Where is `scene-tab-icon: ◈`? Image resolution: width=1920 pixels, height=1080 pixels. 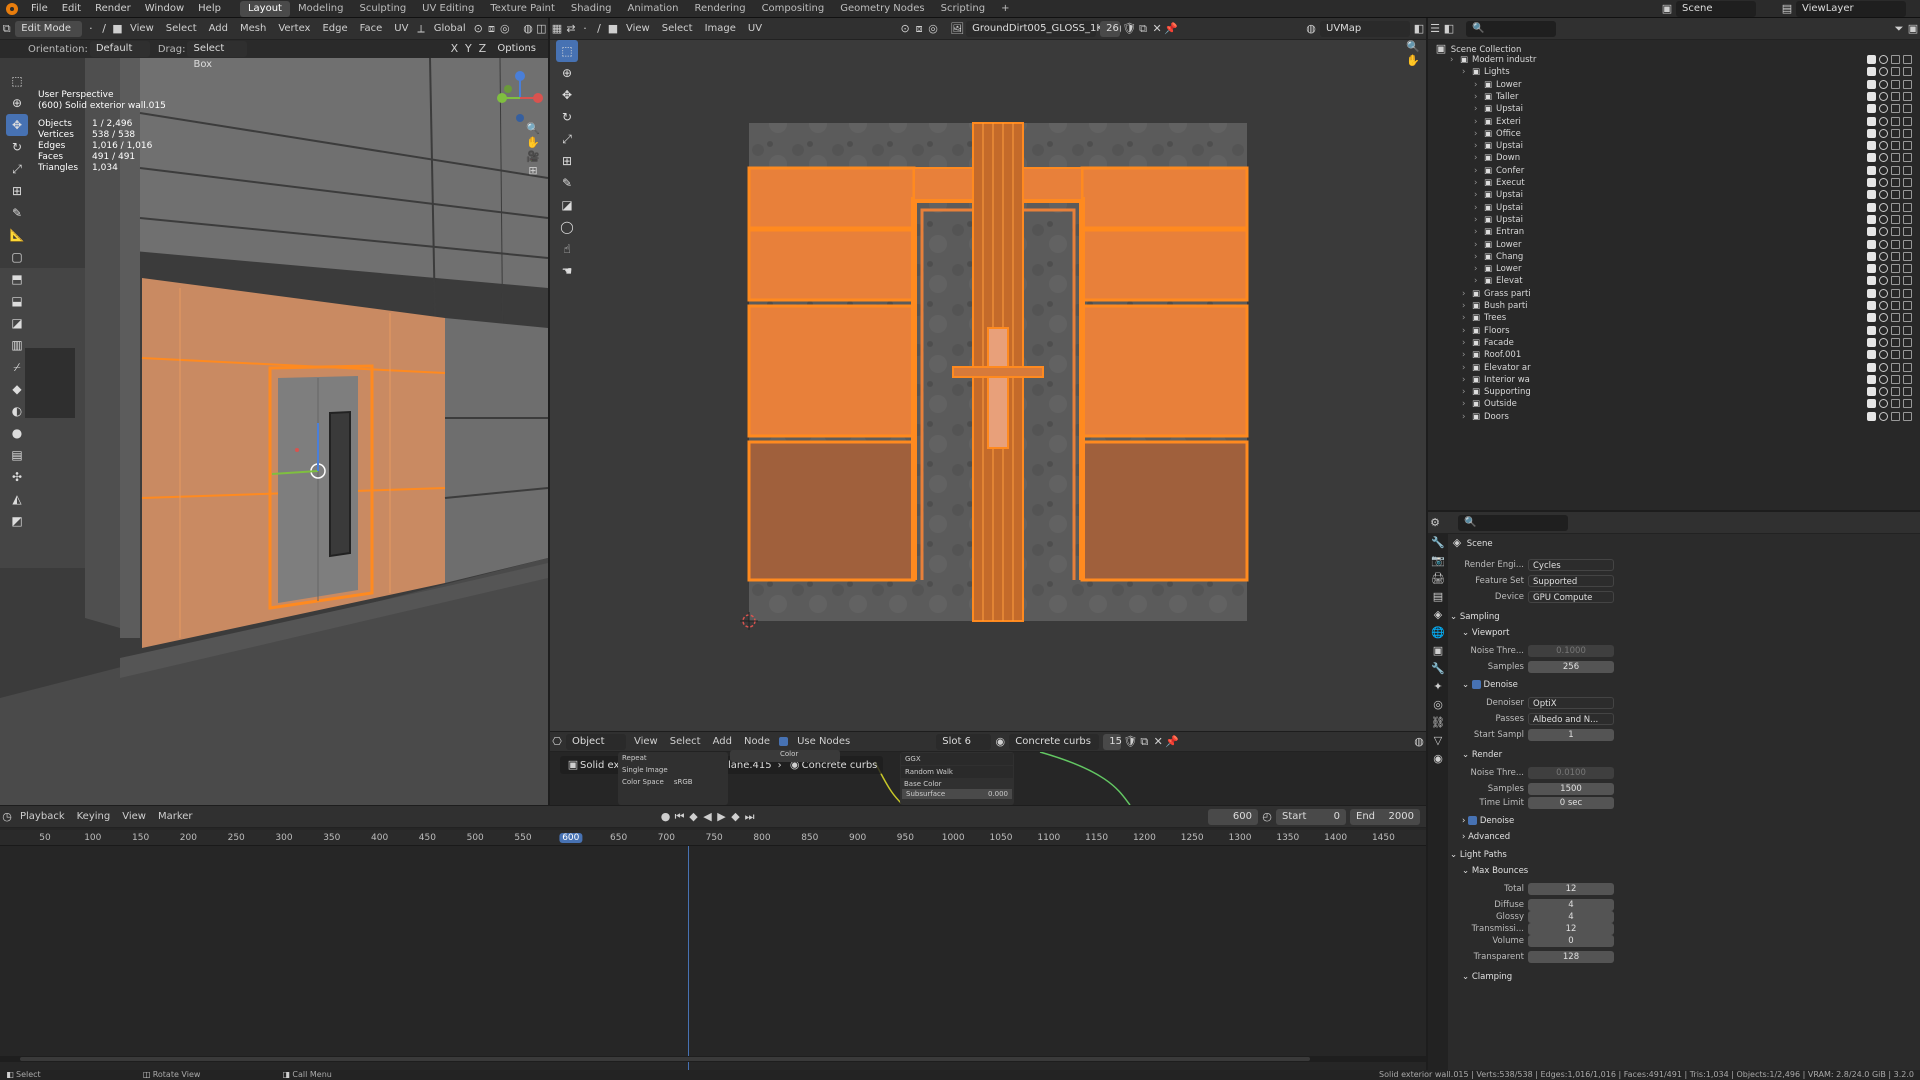 scene-tab-icon: ◈ is located at coordinates (1438, 615).